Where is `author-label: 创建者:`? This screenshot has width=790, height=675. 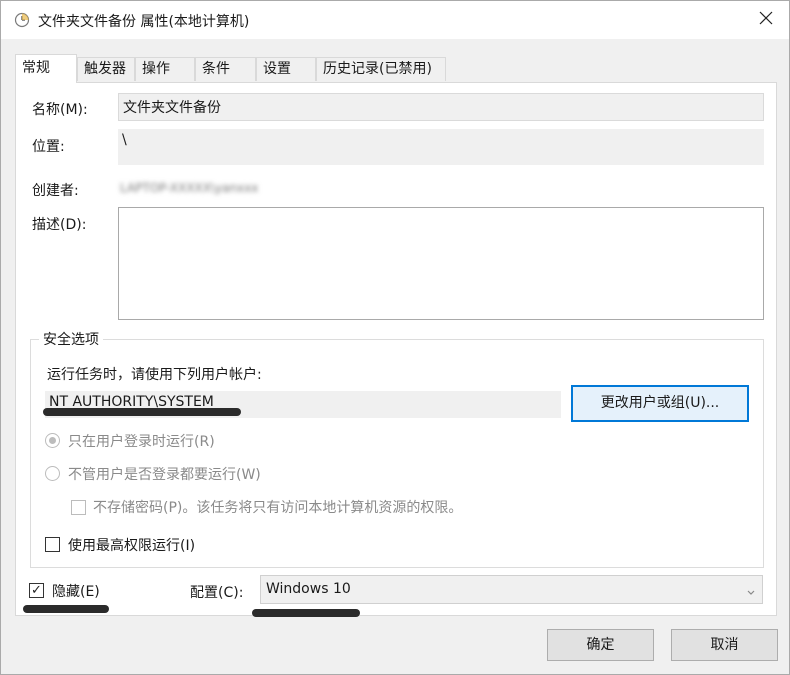
author-label: 创建者: is located at coordinates (55, 191).